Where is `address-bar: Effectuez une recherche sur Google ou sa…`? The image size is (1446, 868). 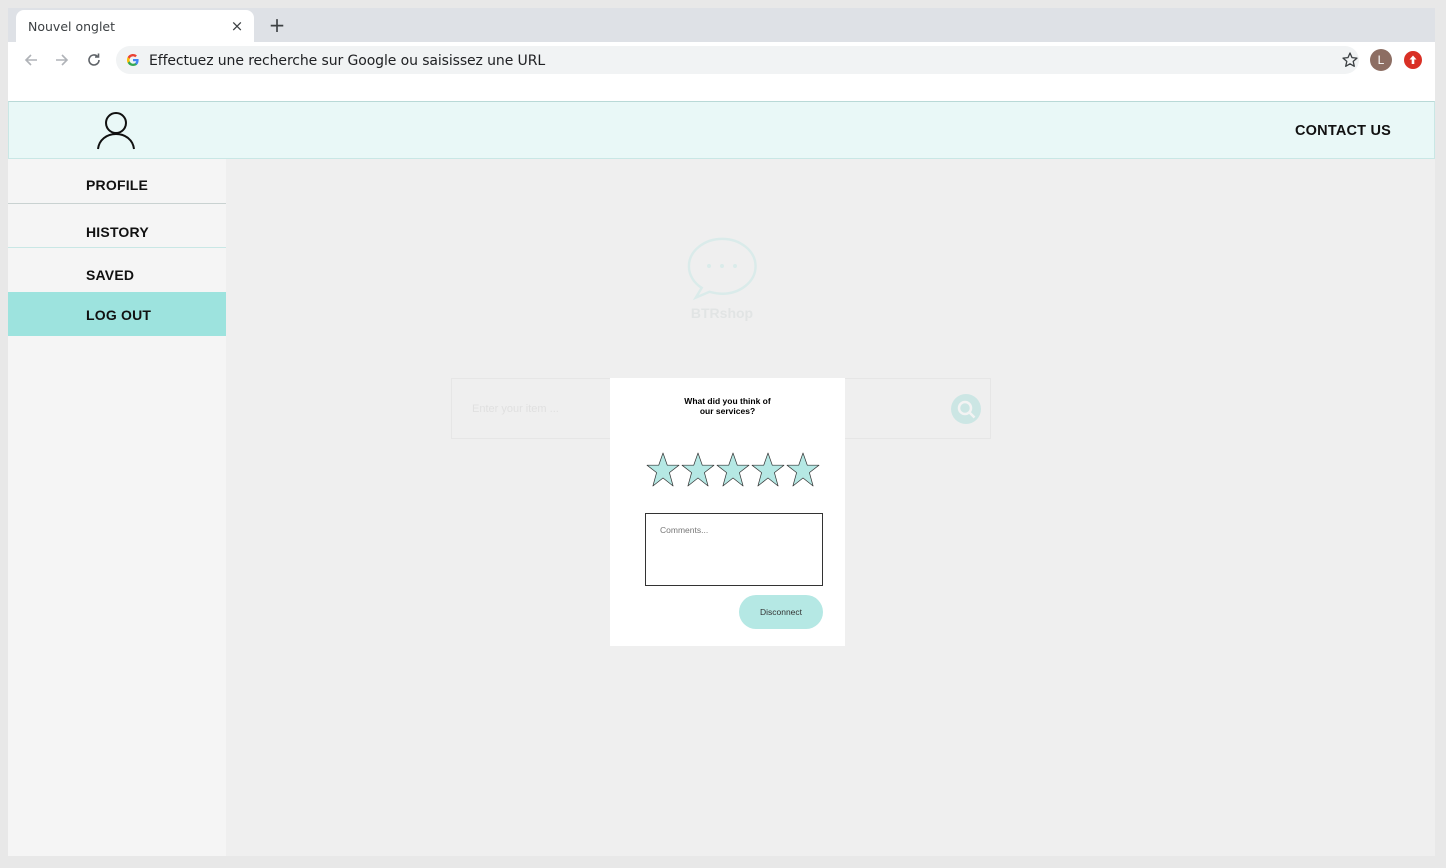
address-bar: Effectuez une recherche sur Google ou sa… is located at coordinates (737, 60).